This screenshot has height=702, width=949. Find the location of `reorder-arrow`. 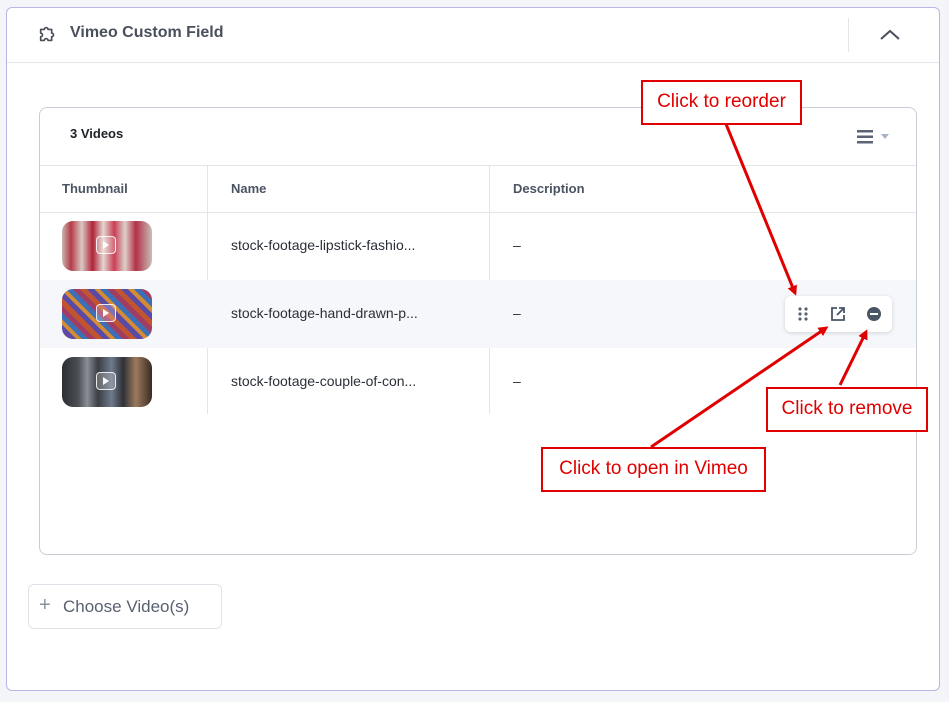

reorder-arrow is located at coordinates (760, 209).